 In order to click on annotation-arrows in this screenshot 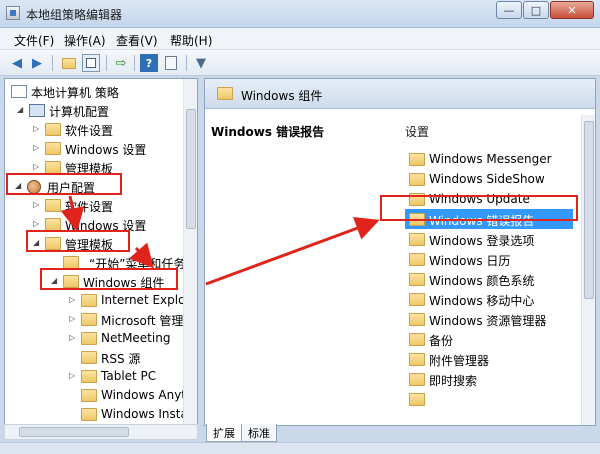, I will do `click(220, 240)`.